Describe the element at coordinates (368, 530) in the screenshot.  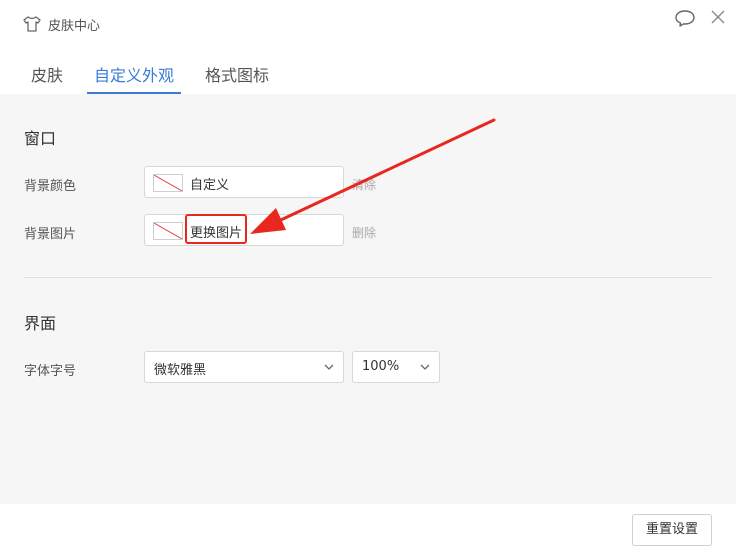
I see `footer: 重置设置` at that location.